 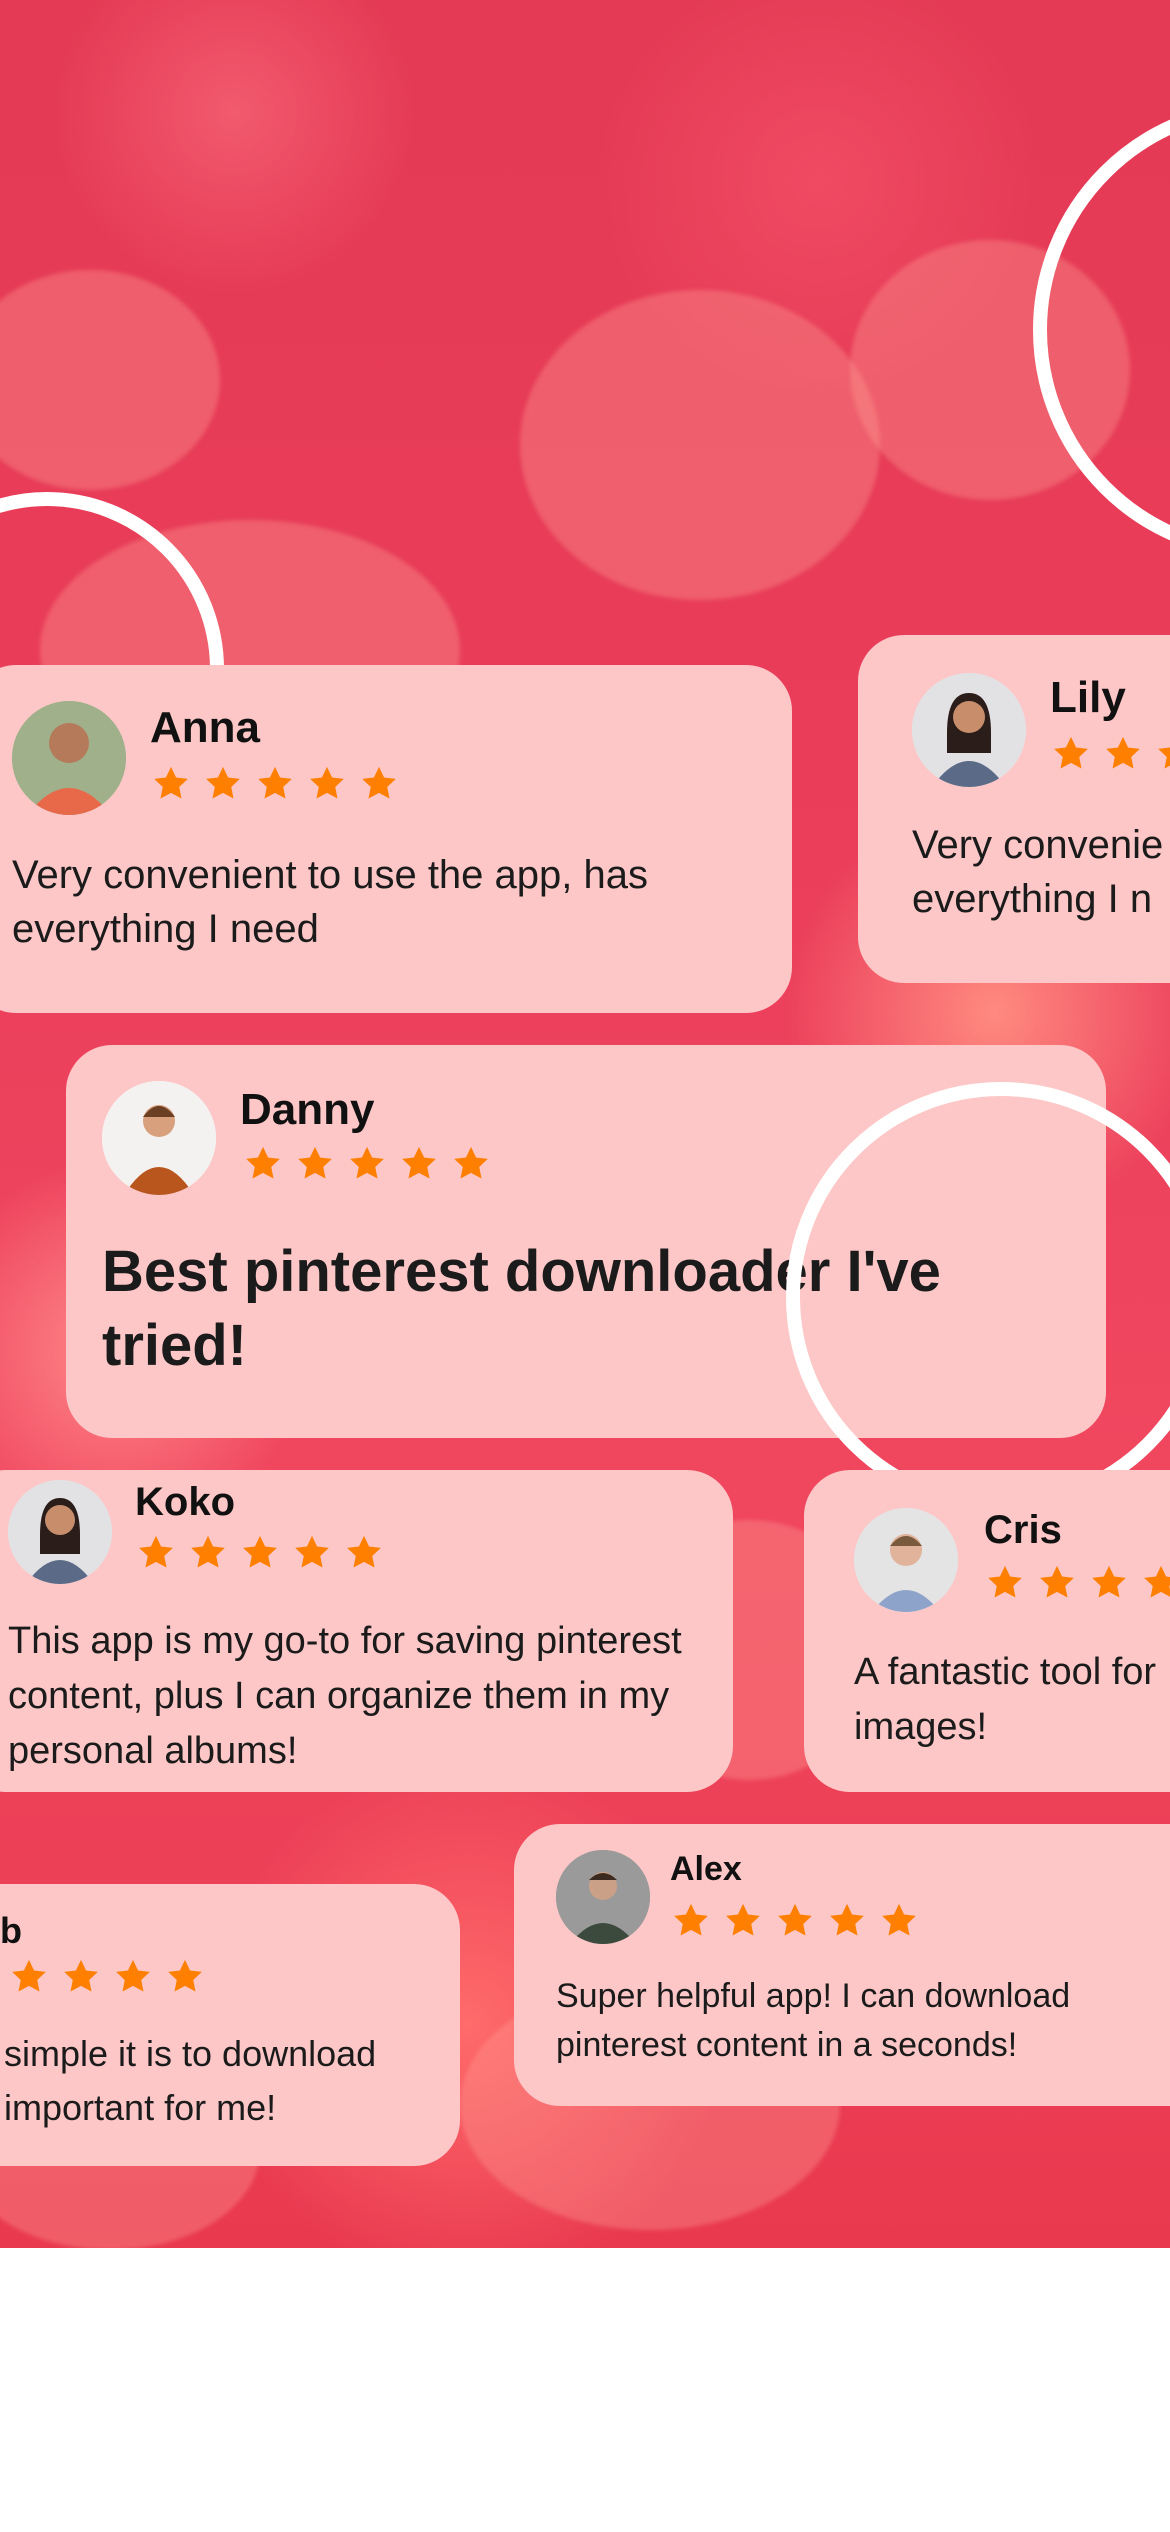 What do you see at coordinates (1038, 845) in the screenshot?
I see `review-text: Very convenie` at bounding box center [1038, 845].